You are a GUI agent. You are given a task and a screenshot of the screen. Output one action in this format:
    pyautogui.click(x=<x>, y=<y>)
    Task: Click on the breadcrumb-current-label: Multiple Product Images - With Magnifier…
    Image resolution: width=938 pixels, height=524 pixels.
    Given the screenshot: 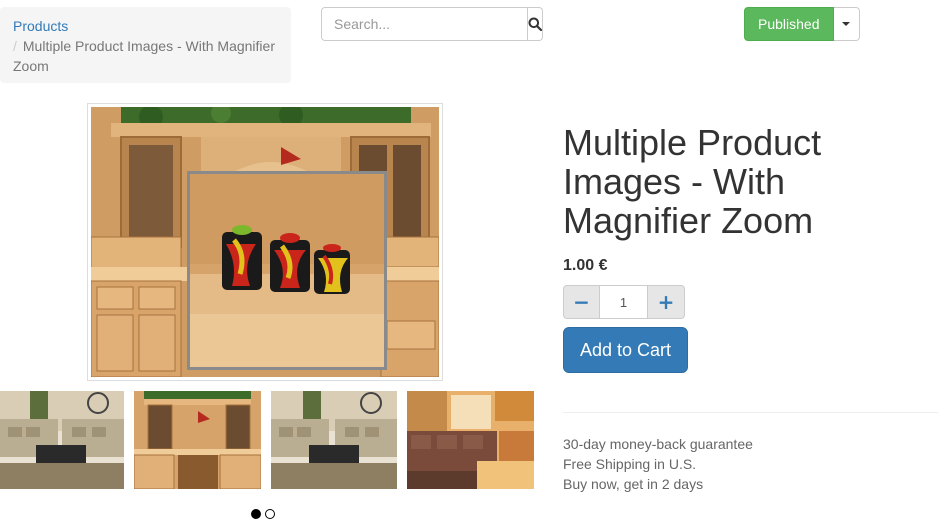 What is the action you would take?
    pyautogui.click(x=144, y=56)
    